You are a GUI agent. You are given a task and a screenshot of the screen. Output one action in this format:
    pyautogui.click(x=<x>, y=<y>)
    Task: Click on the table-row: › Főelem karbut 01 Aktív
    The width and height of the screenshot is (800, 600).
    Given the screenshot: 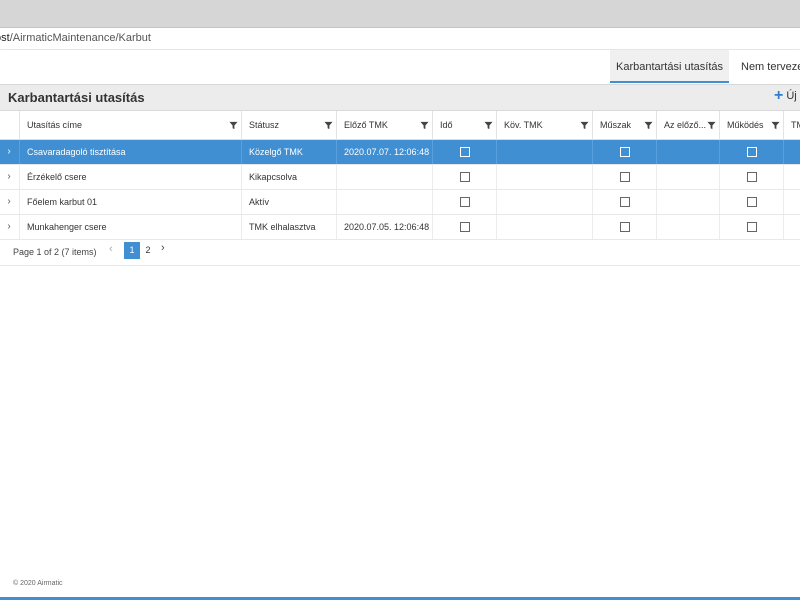 What is the action you would take?
    pyautogui.click(x=400, y=202)
    